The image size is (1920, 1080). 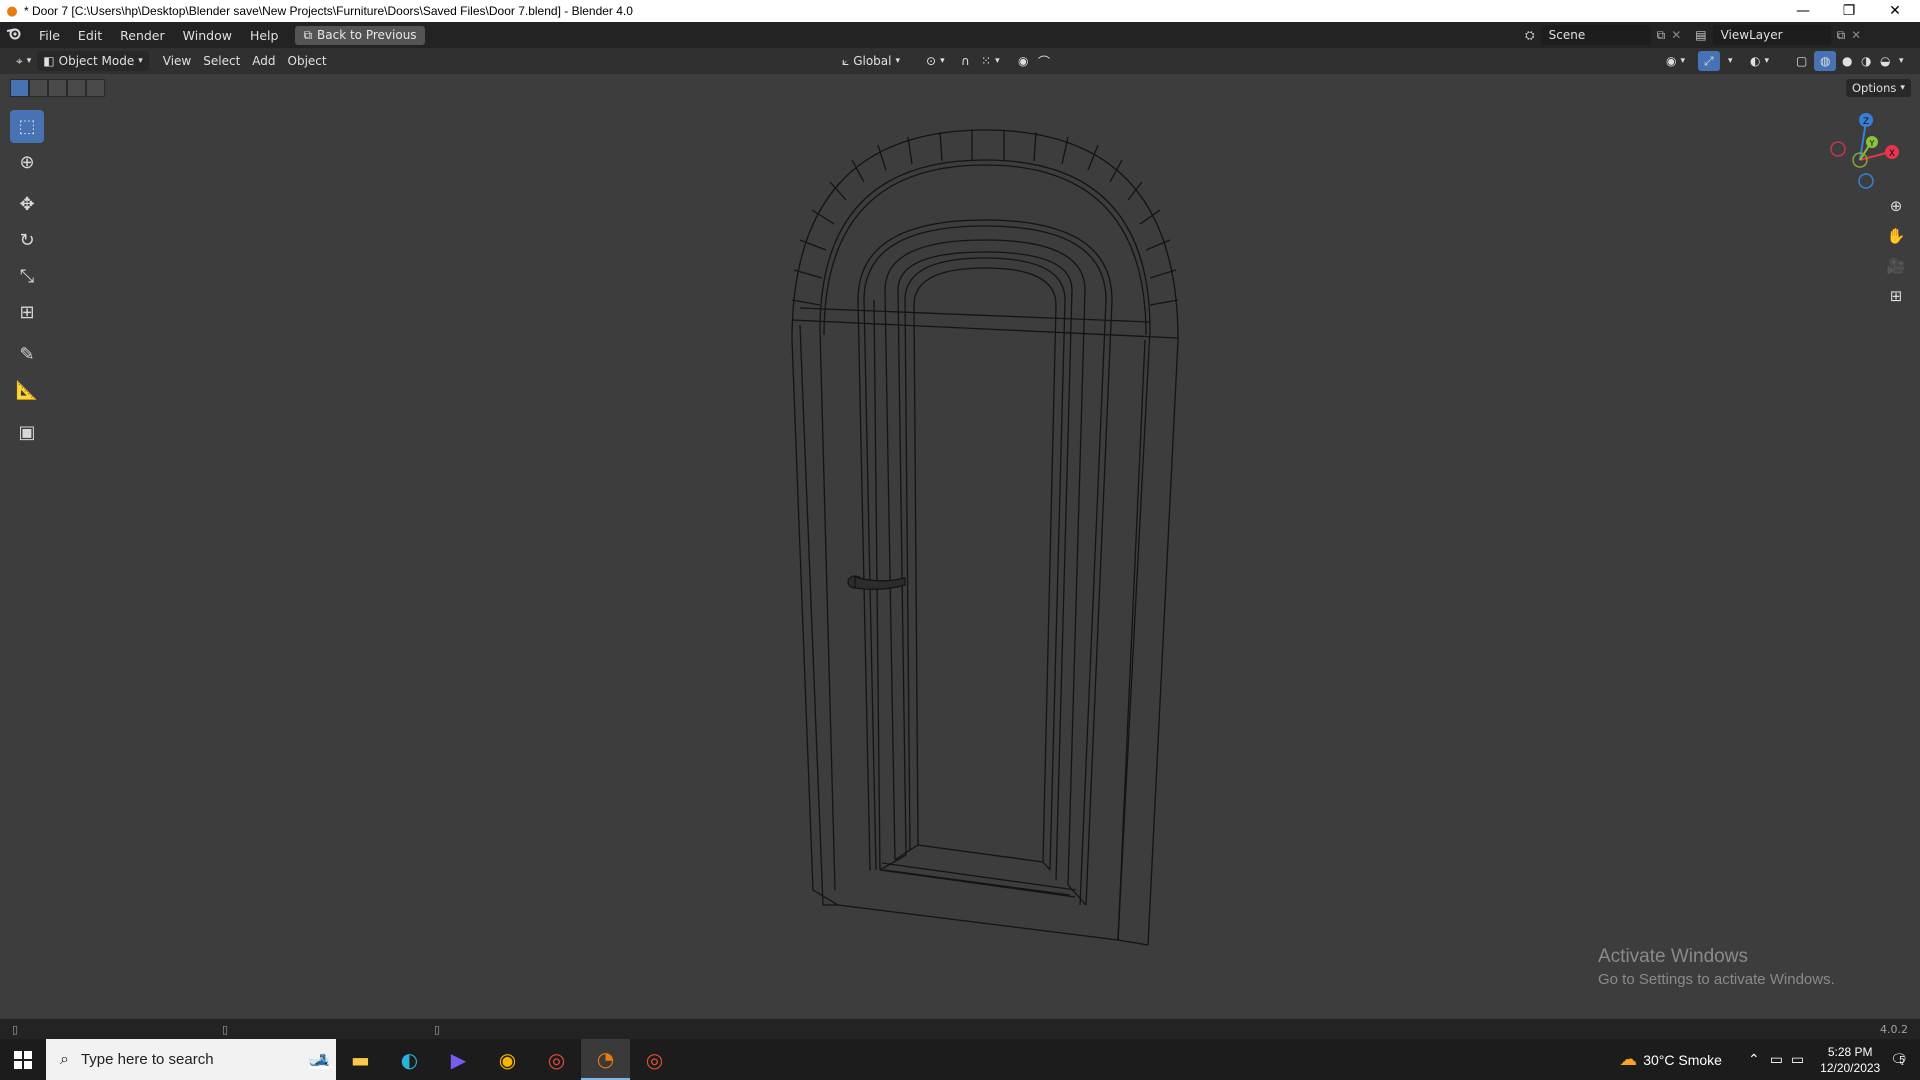 I want to click on cursor-icon: ⊕, so click(x=27, y=162).